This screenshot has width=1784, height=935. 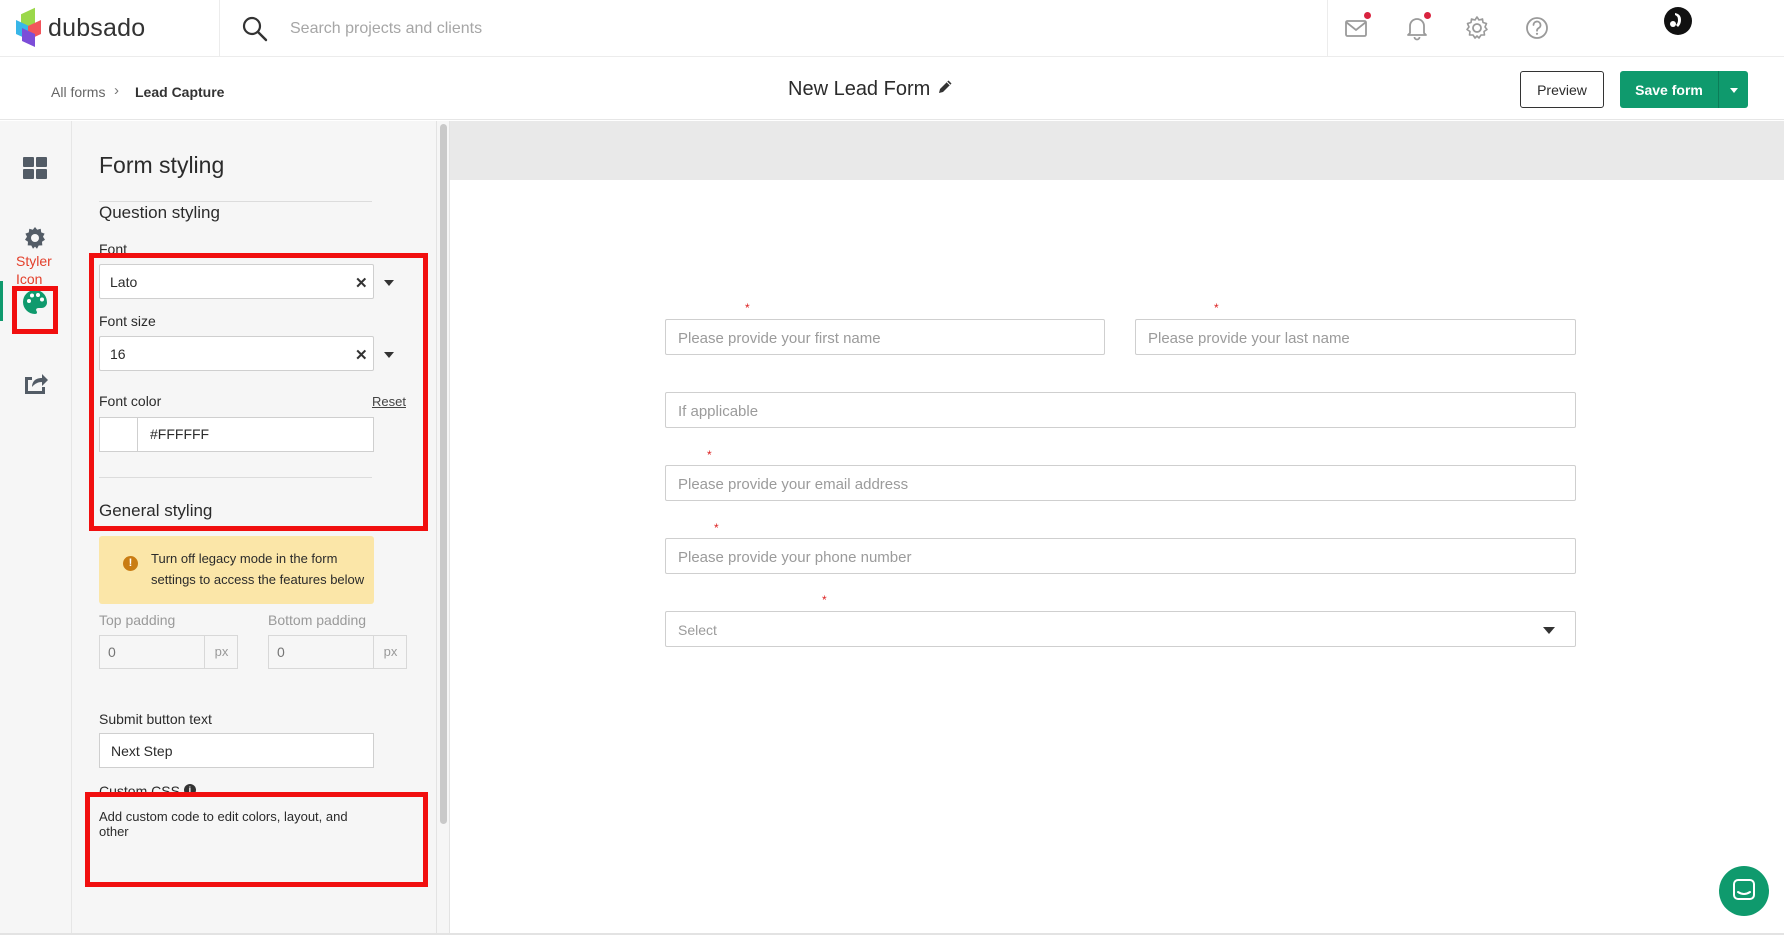 What do you see at coordinates (34, 270) in the screenshot?
I see `styler-icon-annotation: Styler Icon` at bounding box center [34, 270].